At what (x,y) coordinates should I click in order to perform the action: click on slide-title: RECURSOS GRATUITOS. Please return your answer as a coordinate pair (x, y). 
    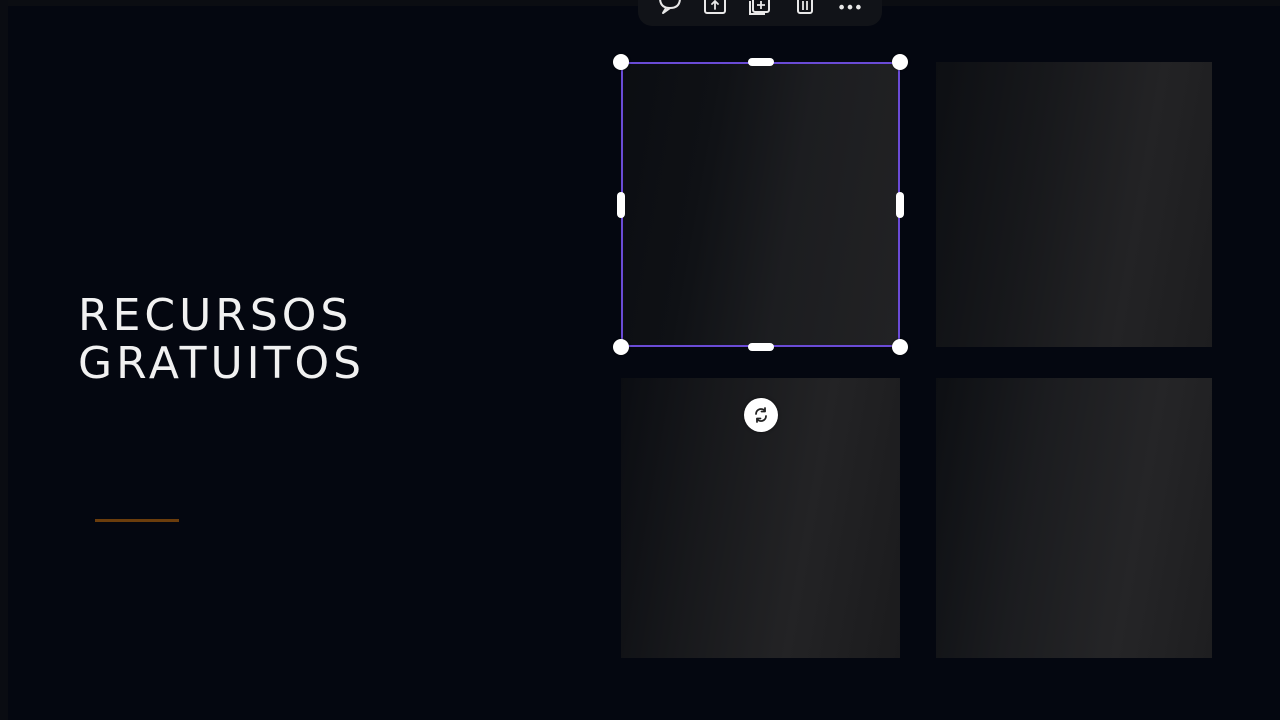
    Looking at the image, I should click on (221, 340).